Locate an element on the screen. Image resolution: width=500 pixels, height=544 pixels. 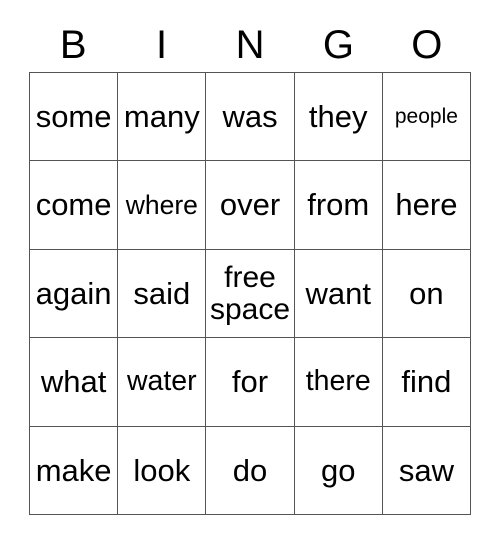
bingo-cell: water is located at coordinates (162, 382).